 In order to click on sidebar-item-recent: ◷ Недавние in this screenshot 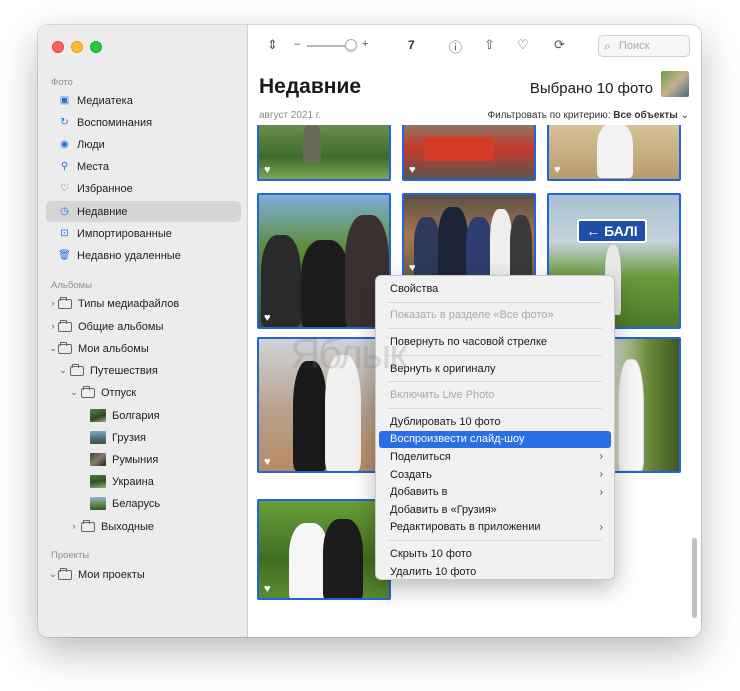, I will do `click(143, 211)`.